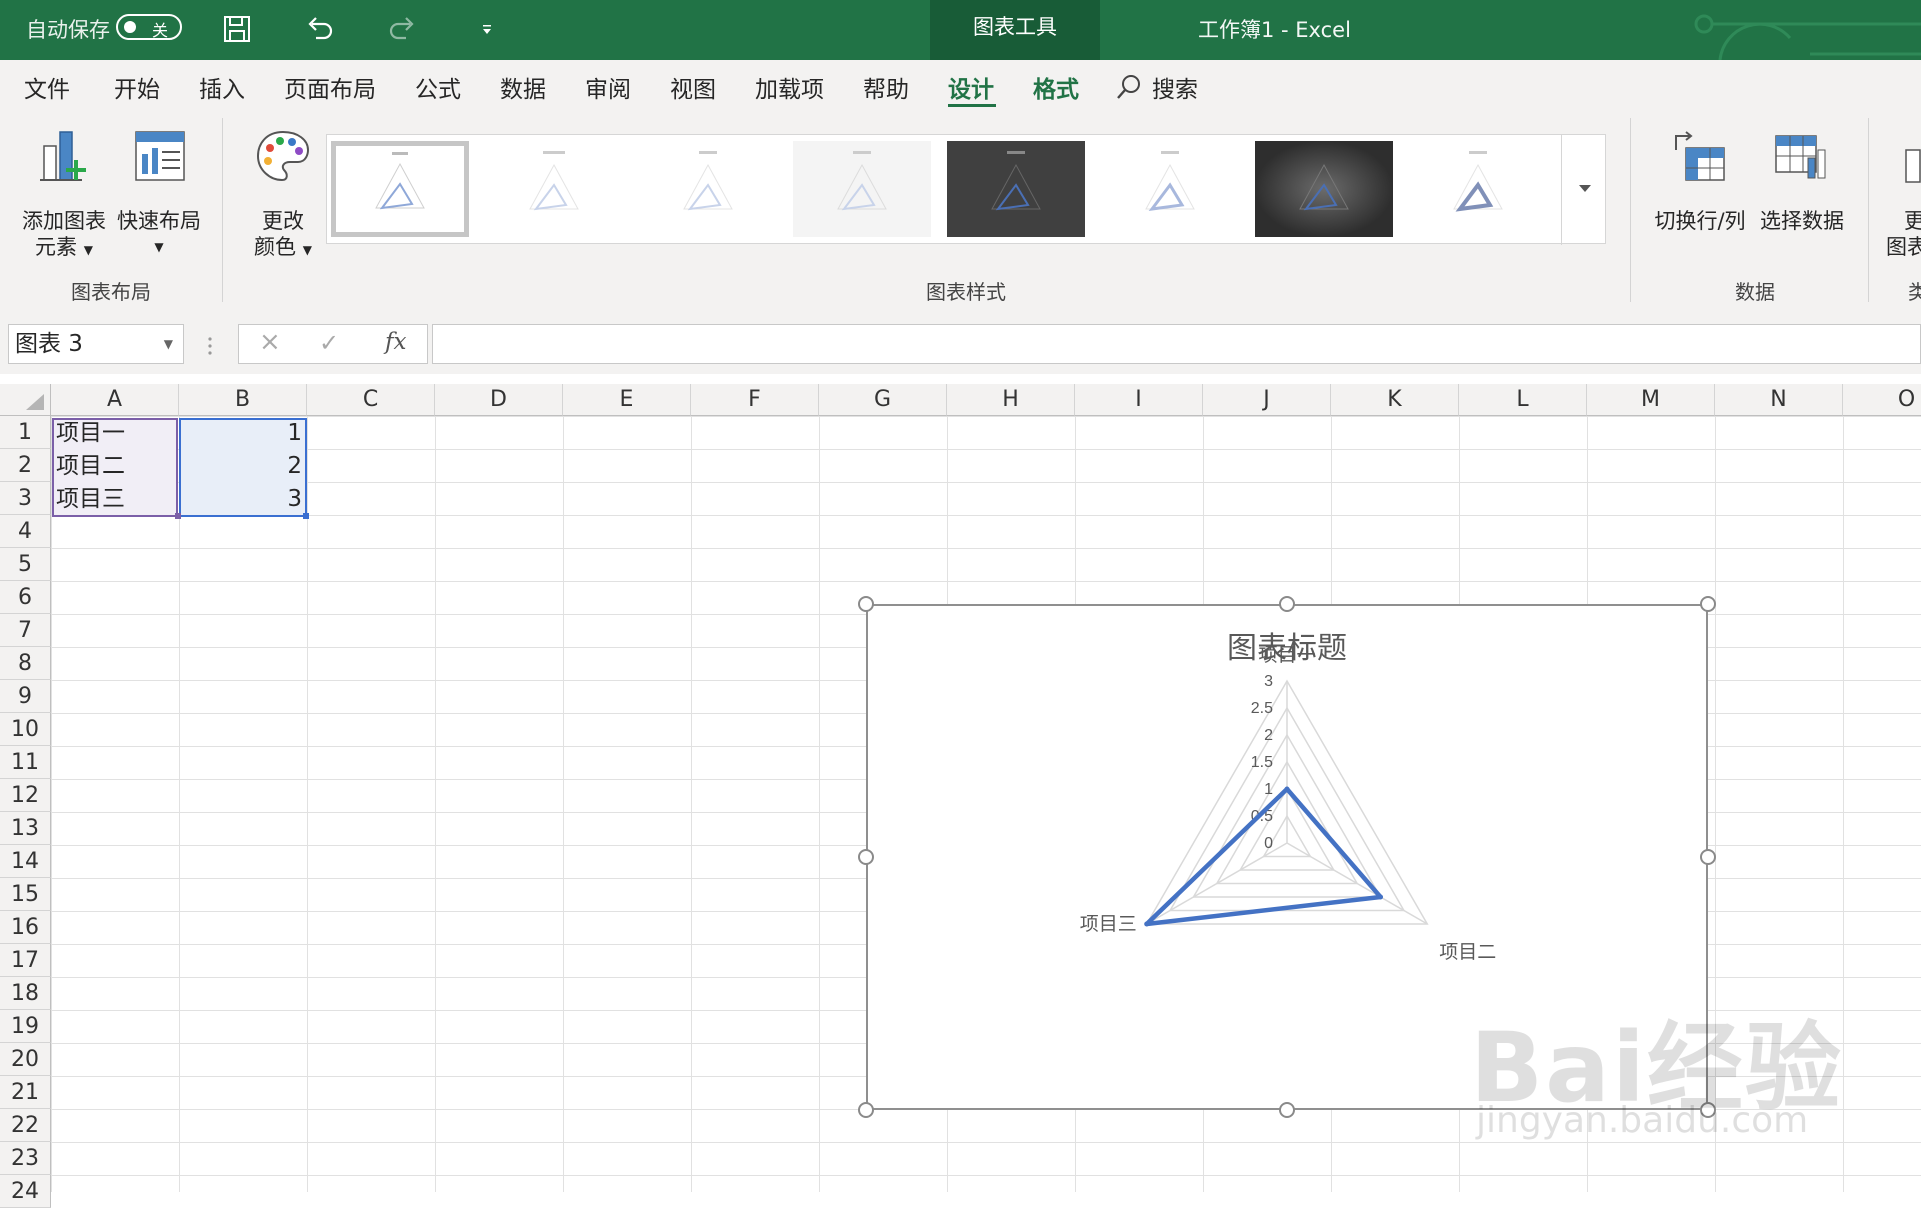 This screenshot has width=1921, height=1208. I want to click on tab-formulas: 公式, so click(438, 87).